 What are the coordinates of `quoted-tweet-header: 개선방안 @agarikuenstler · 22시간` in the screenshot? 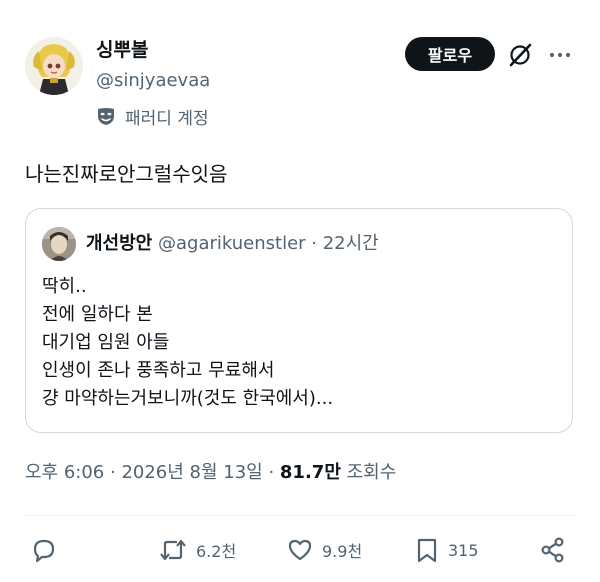 It's located at (232, 244).